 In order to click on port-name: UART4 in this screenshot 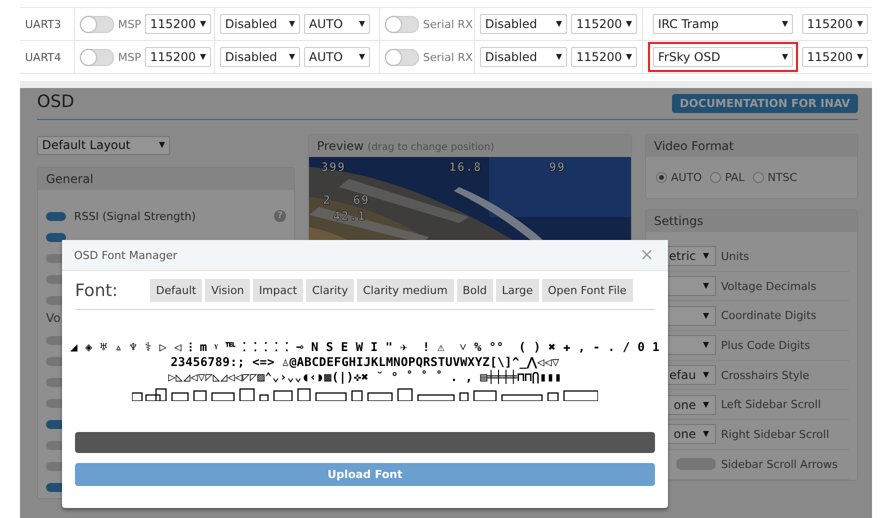, I will do `click(43, 57)`.